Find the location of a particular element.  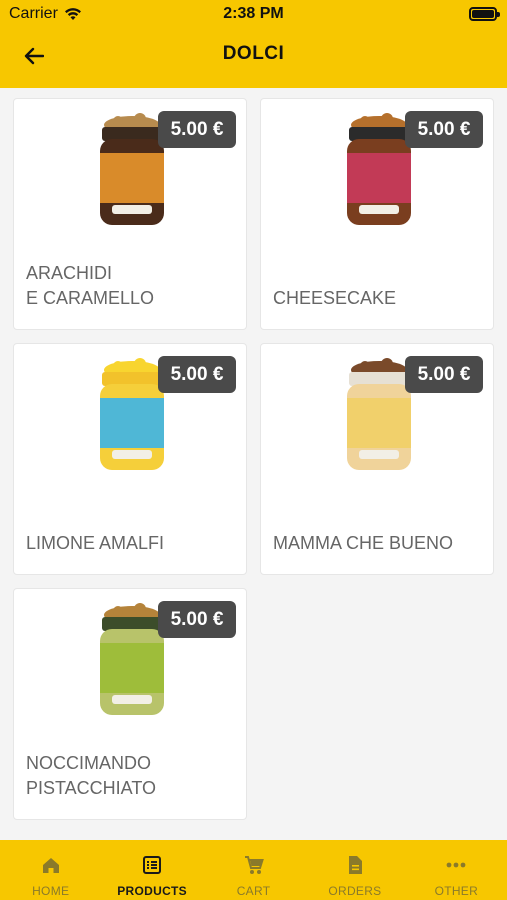

tab-label: CART is located at coordinates (253, 891).